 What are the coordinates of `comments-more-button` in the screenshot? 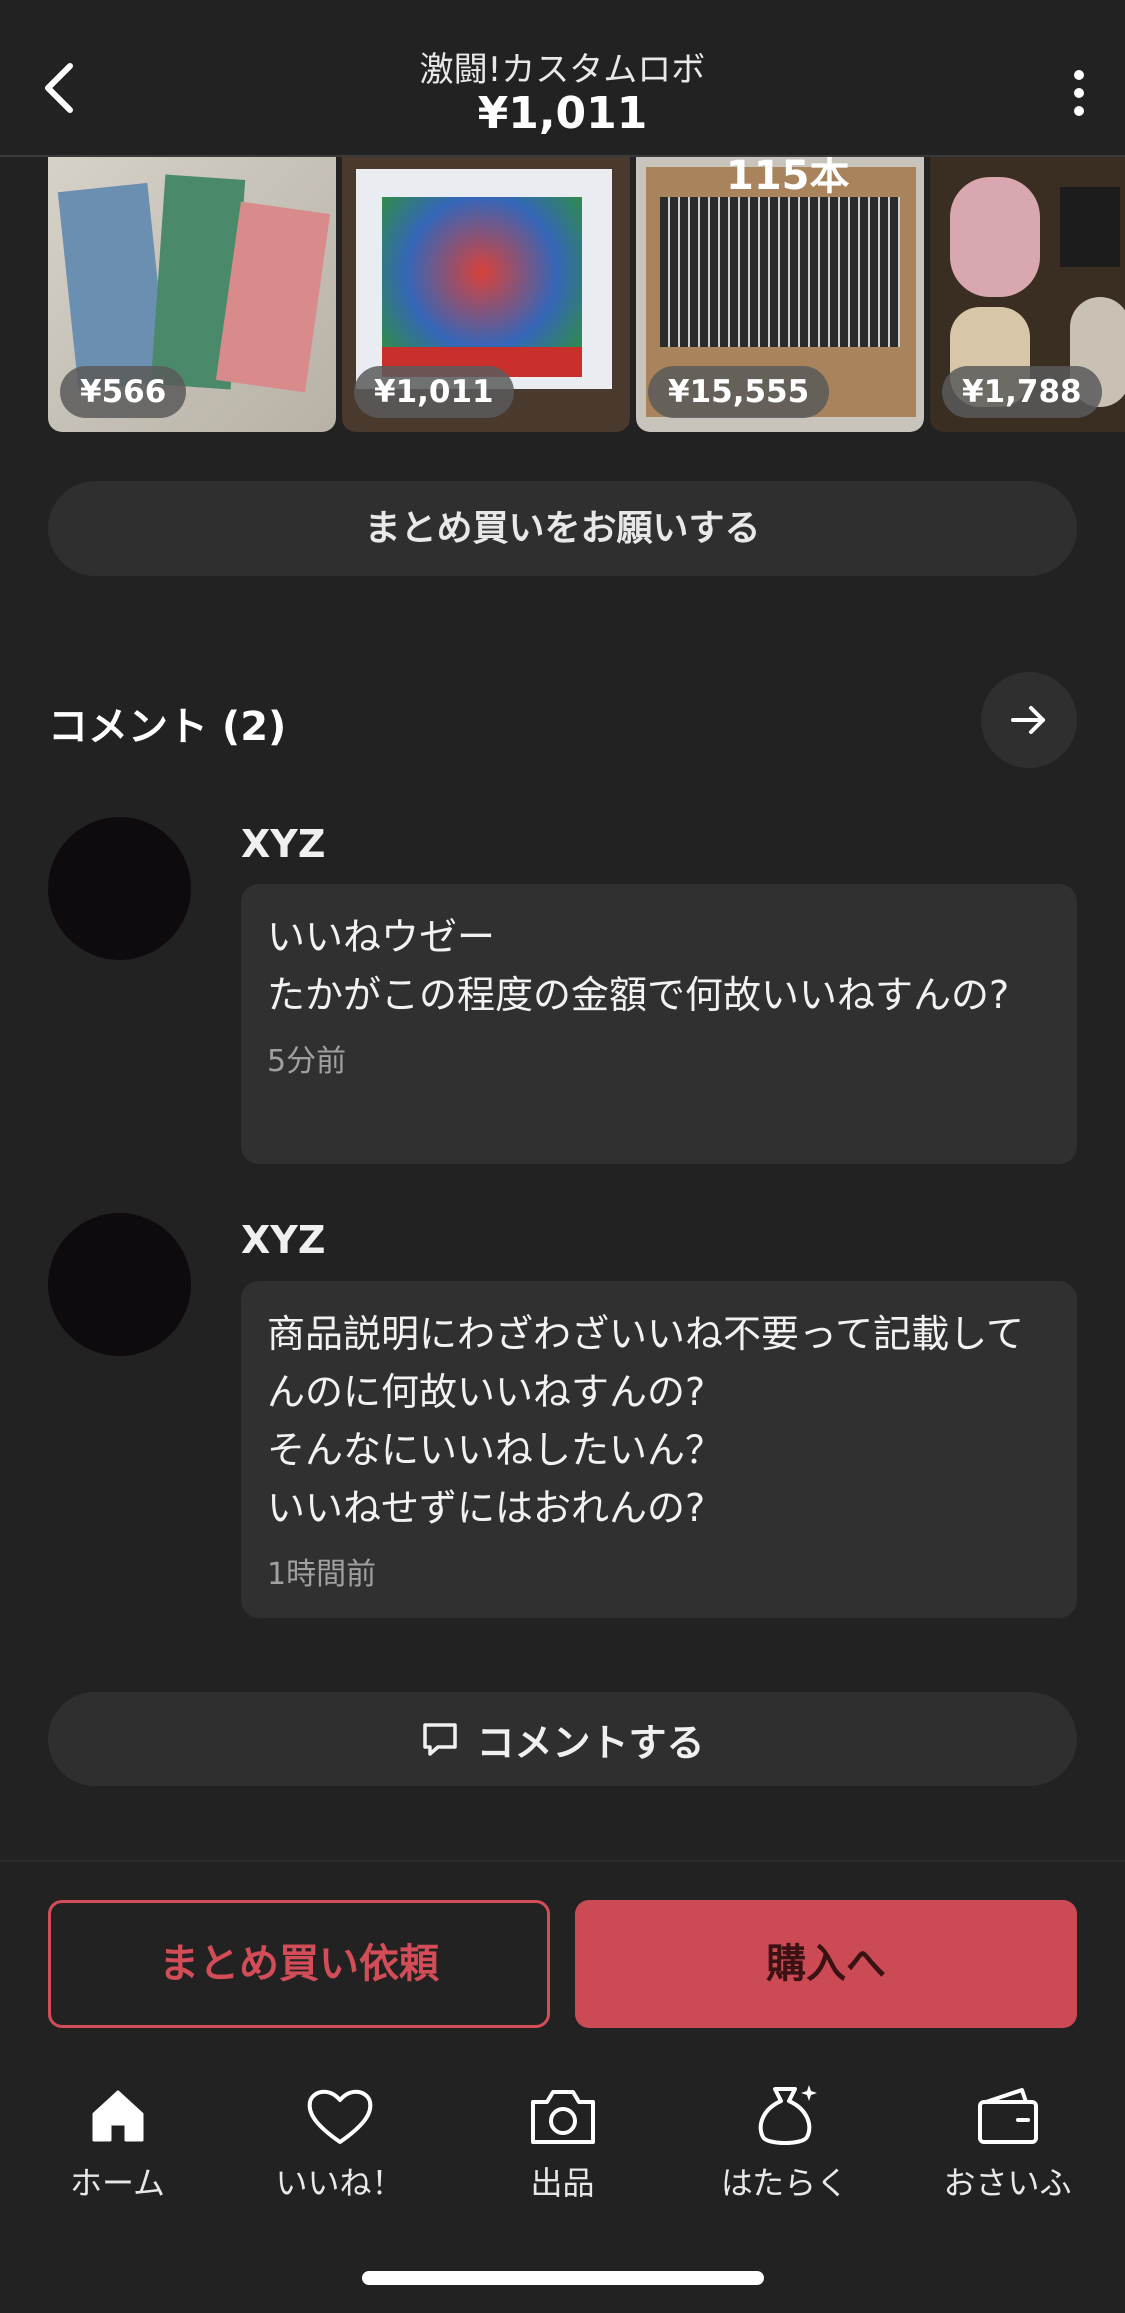 It's located at (1029, 720).